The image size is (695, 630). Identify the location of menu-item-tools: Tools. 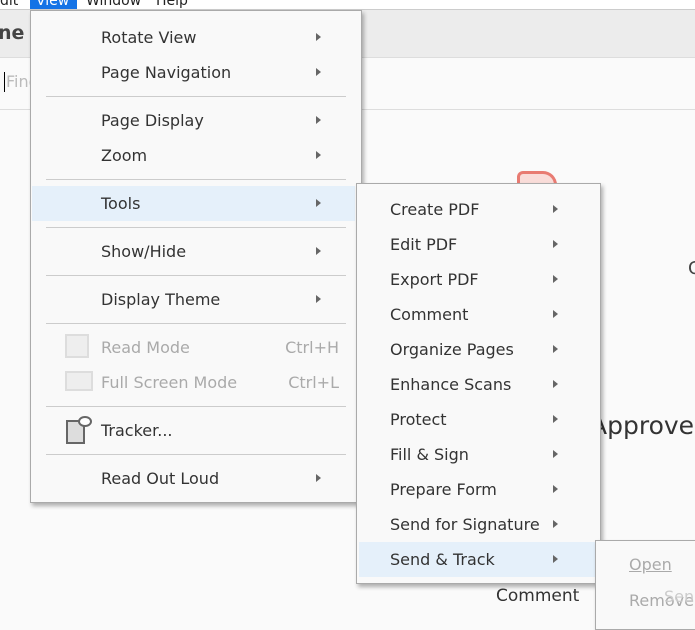
(193, 203).